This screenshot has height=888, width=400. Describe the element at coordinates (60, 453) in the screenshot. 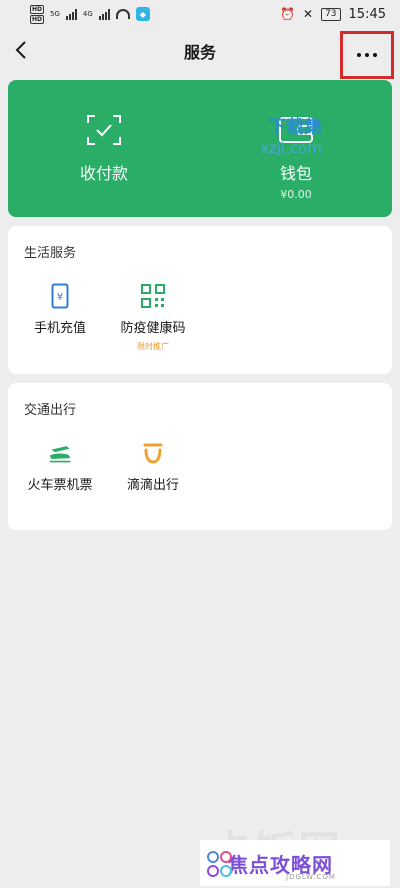

I see `train-icon` at that location.